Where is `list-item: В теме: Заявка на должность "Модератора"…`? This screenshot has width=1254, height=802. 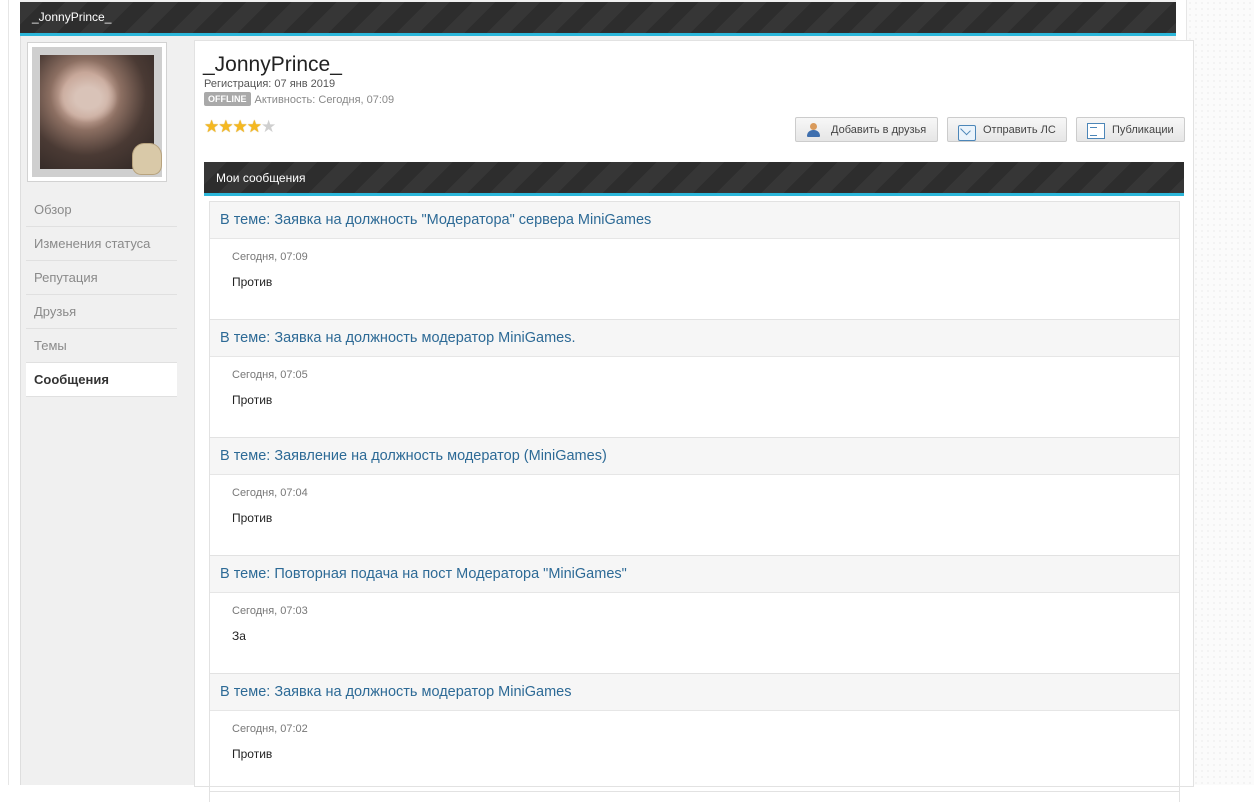
list-item: В теме: Заявка на должность "Модератора"… is located at coordinates (694, 261).